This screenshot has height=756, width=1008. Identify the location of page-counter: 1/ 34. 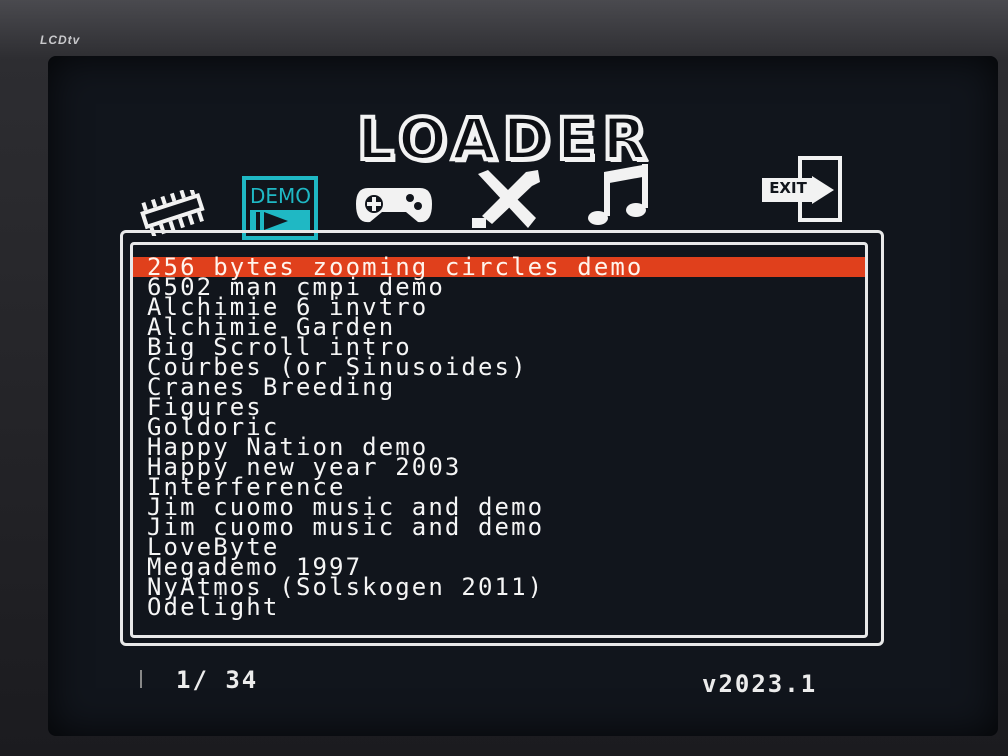
(217, 680).